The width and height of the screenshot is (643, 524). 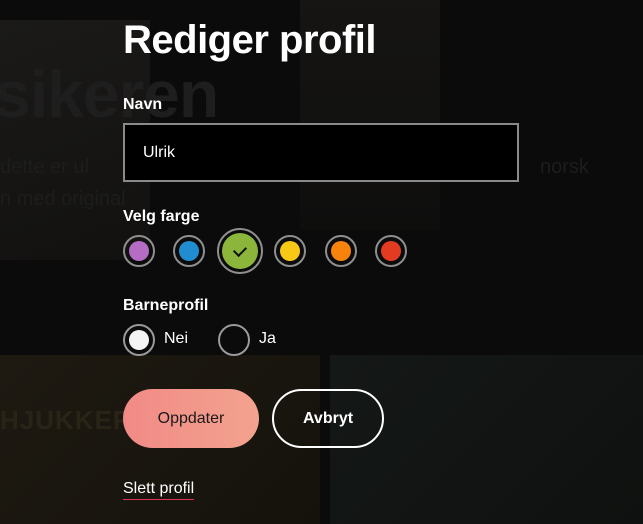 I want to click on radio-selected-dot, so click(x=139, y=340).